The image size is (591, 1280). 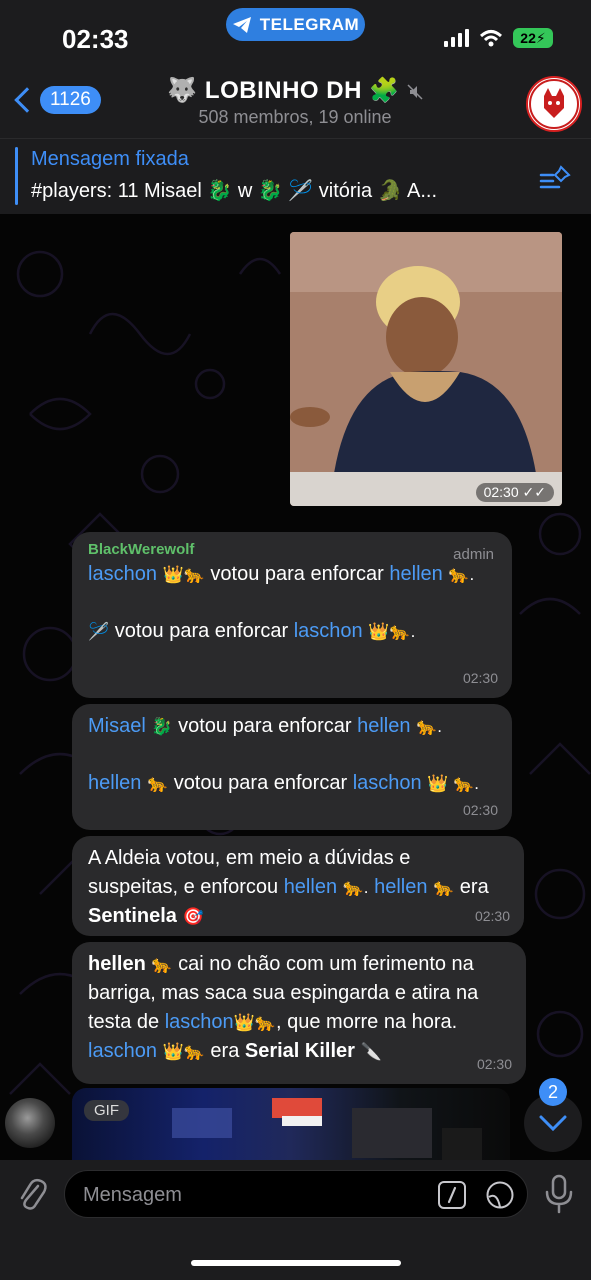 I want to click on chevron-left-icon, so click(x=27, y=100).